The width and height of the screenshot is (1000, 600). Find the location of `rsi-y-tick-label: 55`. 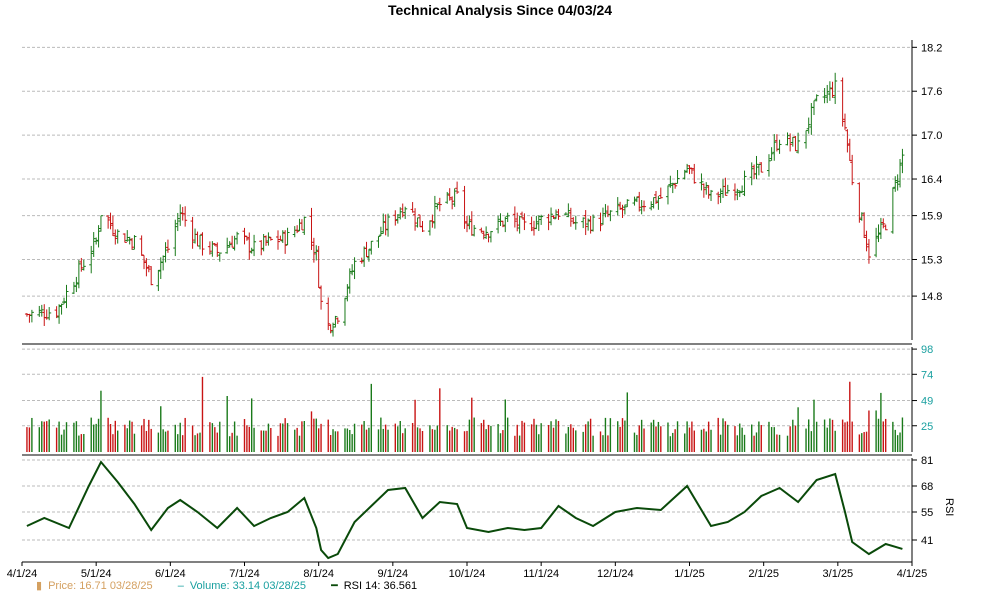

rsi-y-tick-label: 55 is located at coordinates (927, 513).